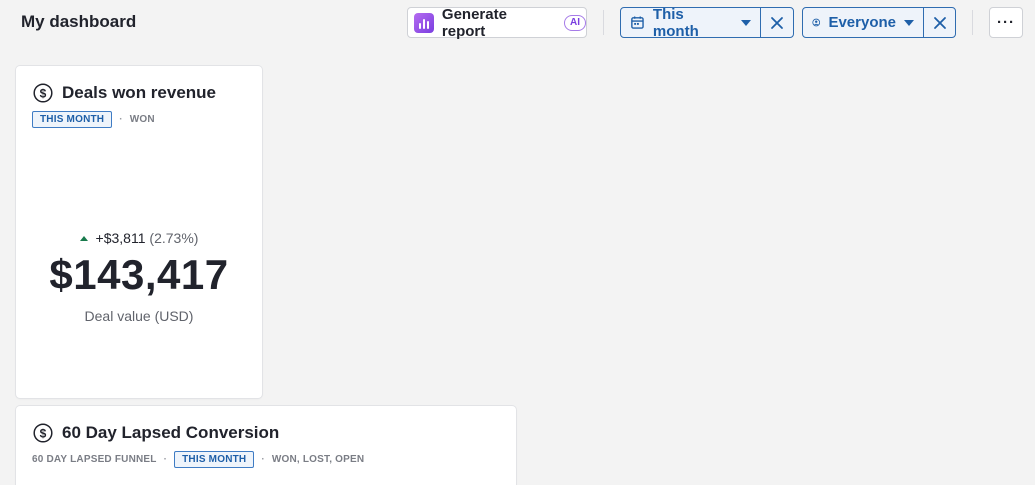 This screenshot has height=485, width=1035. What do you see at coordinates (174, 238) in the screenshot?
I see `change-percent: (2.73%)` at bounding box center [174, 238].